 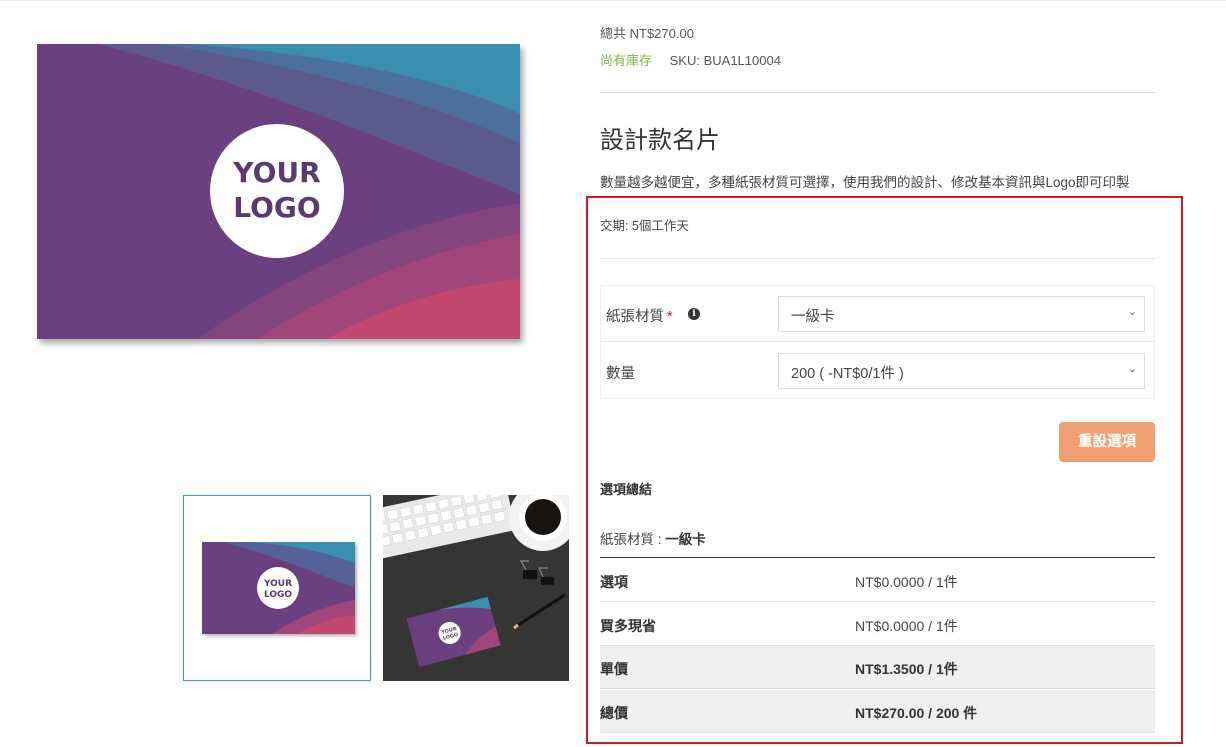 What do you see at coordinates (639, 317) in the screenshot?
I see `paper-label: 紙張材質 *` at bounding box center [639, 317].